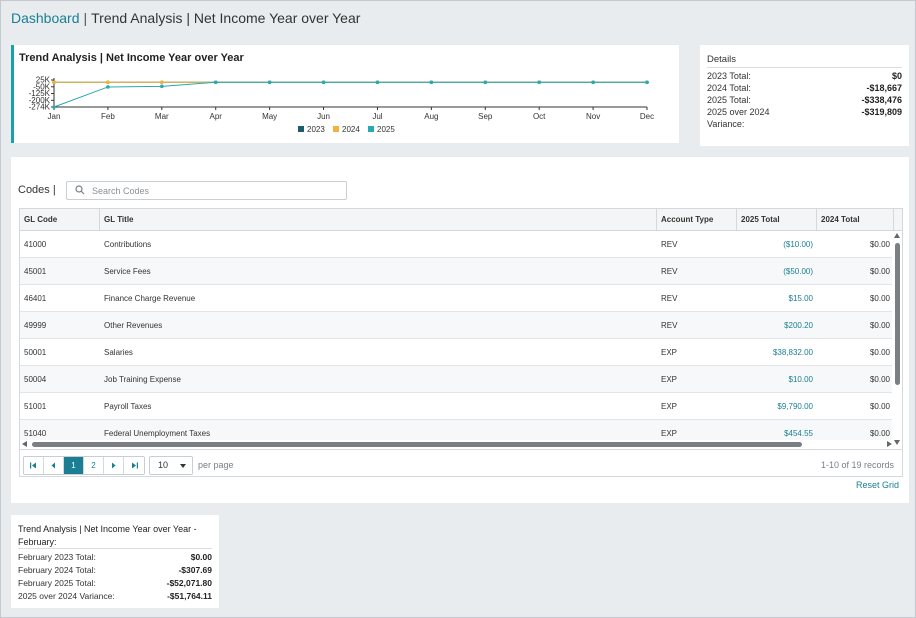 The image size is (916, 618). I want to click on prev-page-icon, so click(53, 465).